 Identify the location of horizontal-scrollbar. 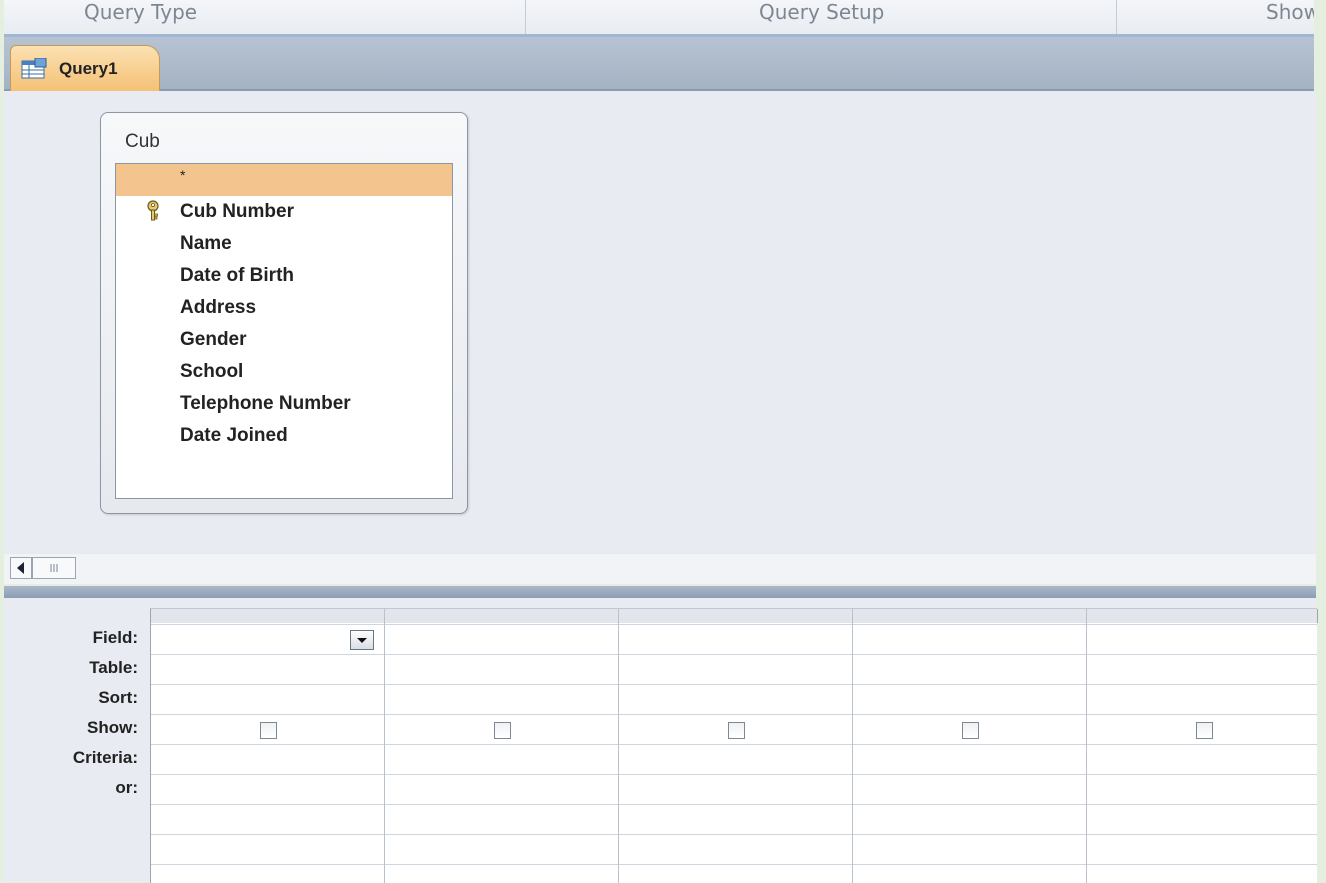
(660, 569).